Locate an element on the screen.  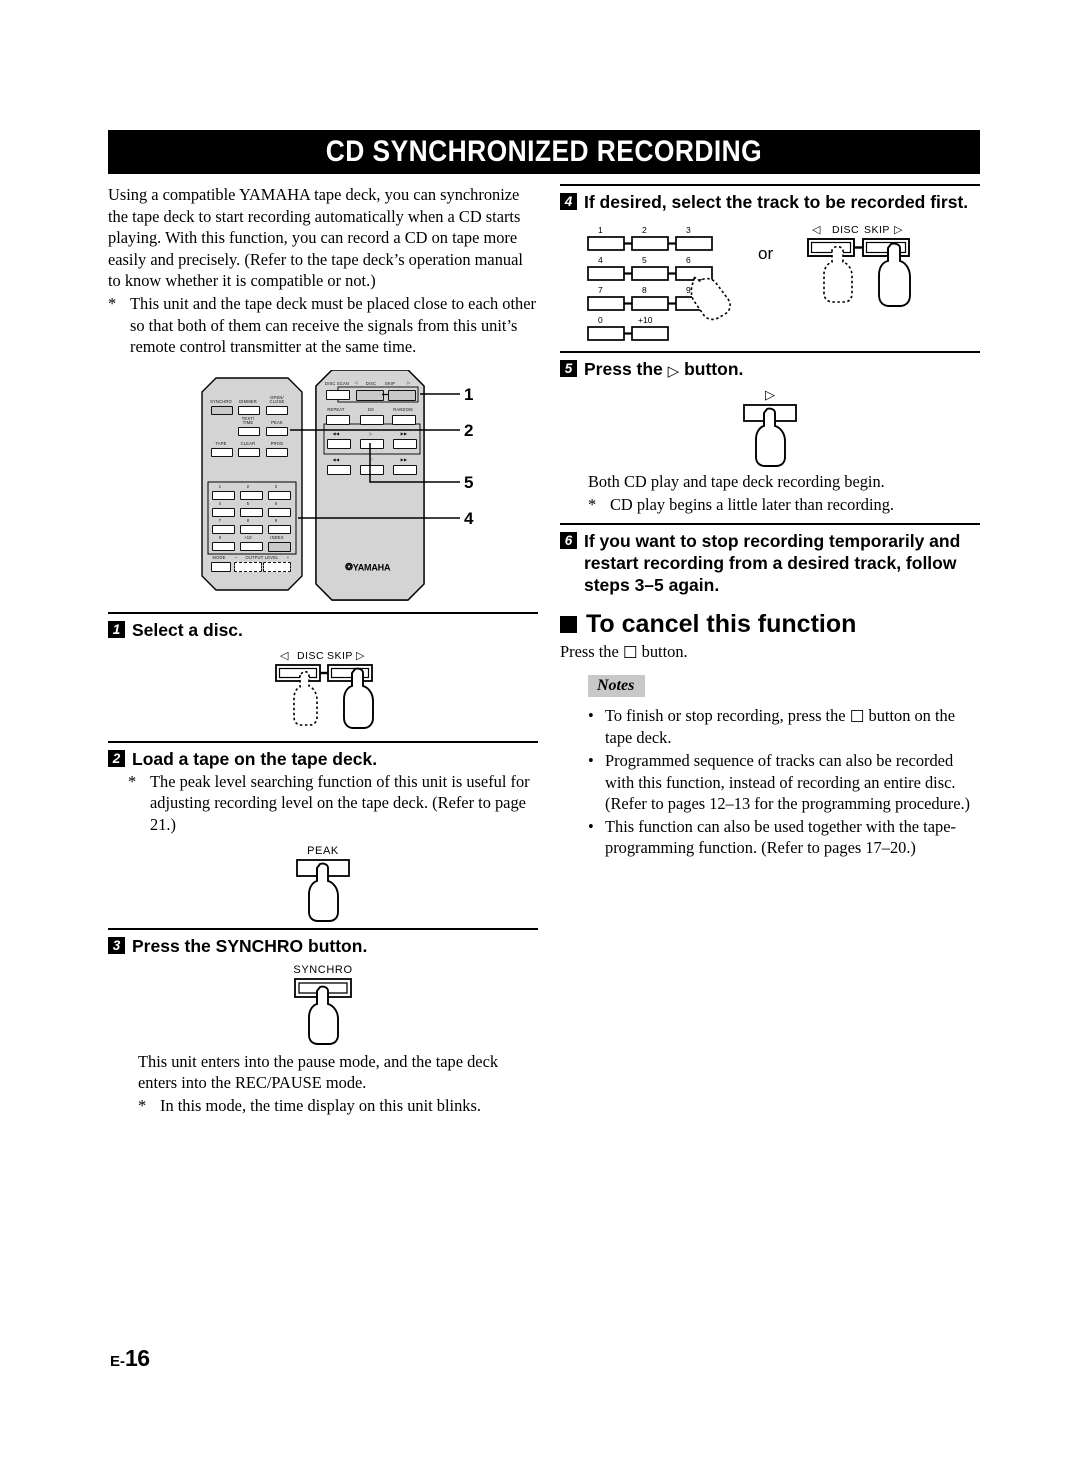
step-5-figure: ▷ is located at coordinates (770, 427).